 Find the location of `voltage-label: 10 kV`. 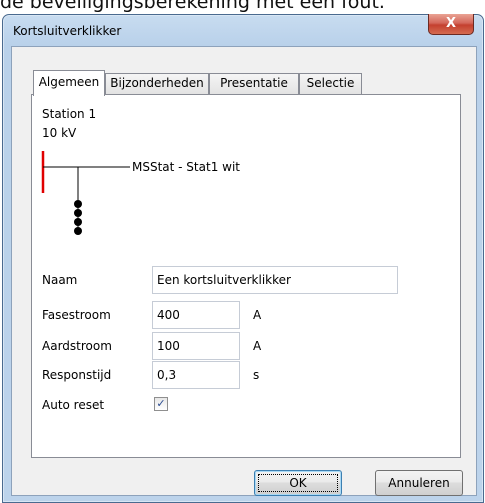

voltage-label: 10 kV is located at coordinates (59, 133).